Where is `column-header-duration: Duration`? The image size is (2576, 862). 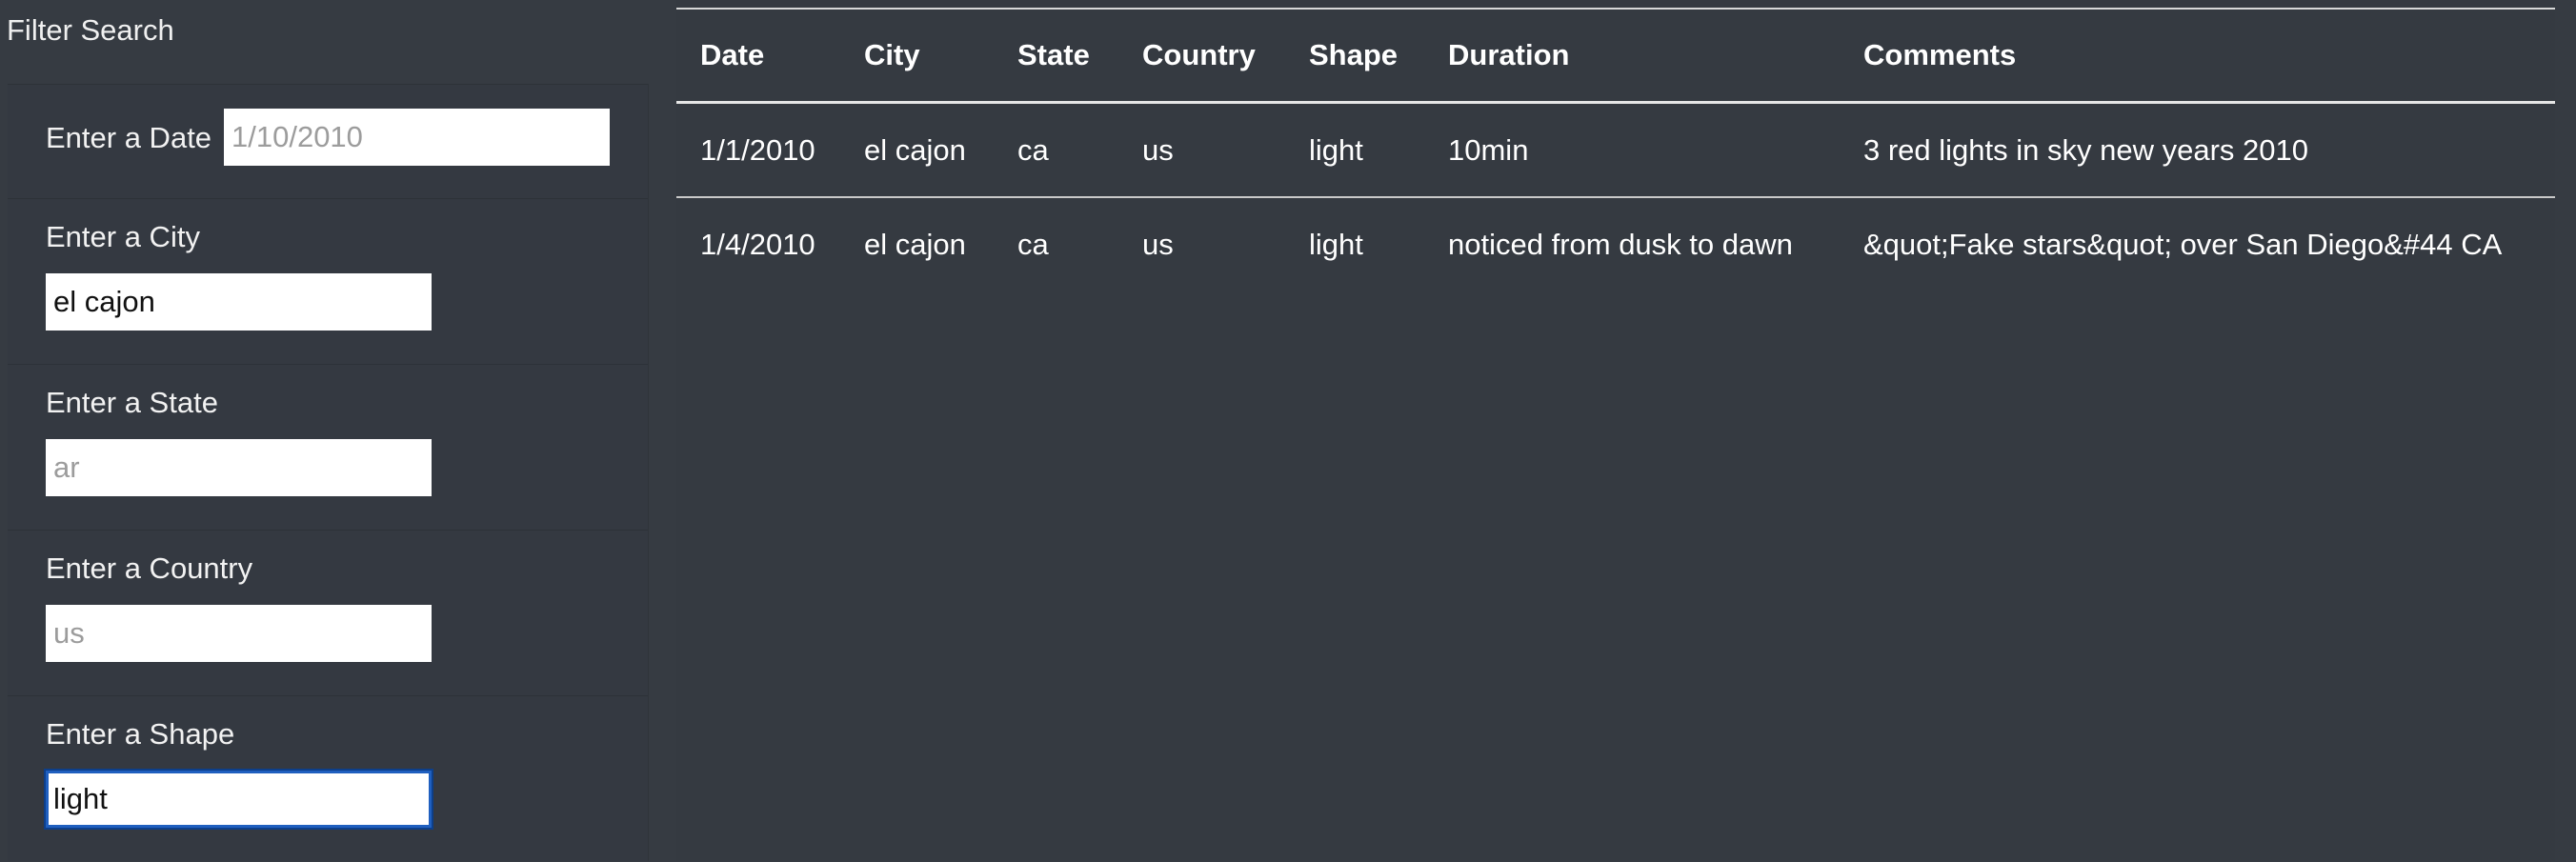 column-header-duration: Duration is located at coordinates (1632, 57).